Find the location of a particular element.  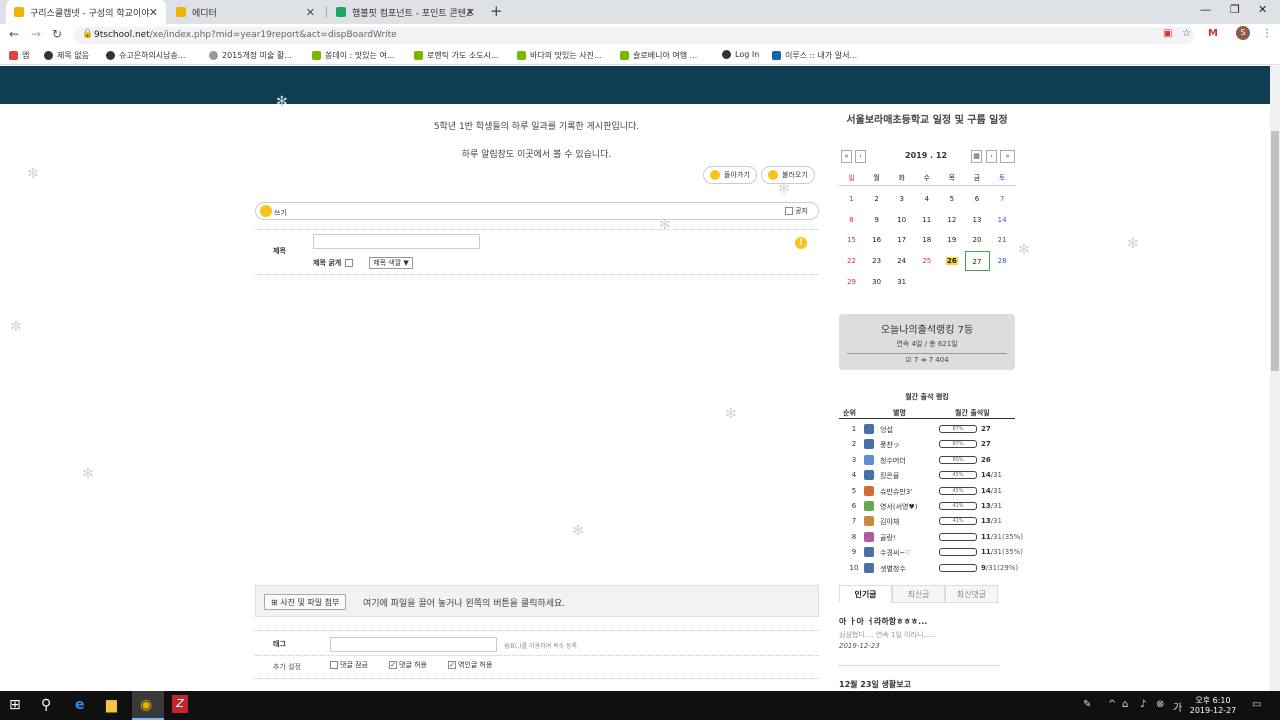

bookmark-star-icon: ☆ is located at coordinates (1186, 33).